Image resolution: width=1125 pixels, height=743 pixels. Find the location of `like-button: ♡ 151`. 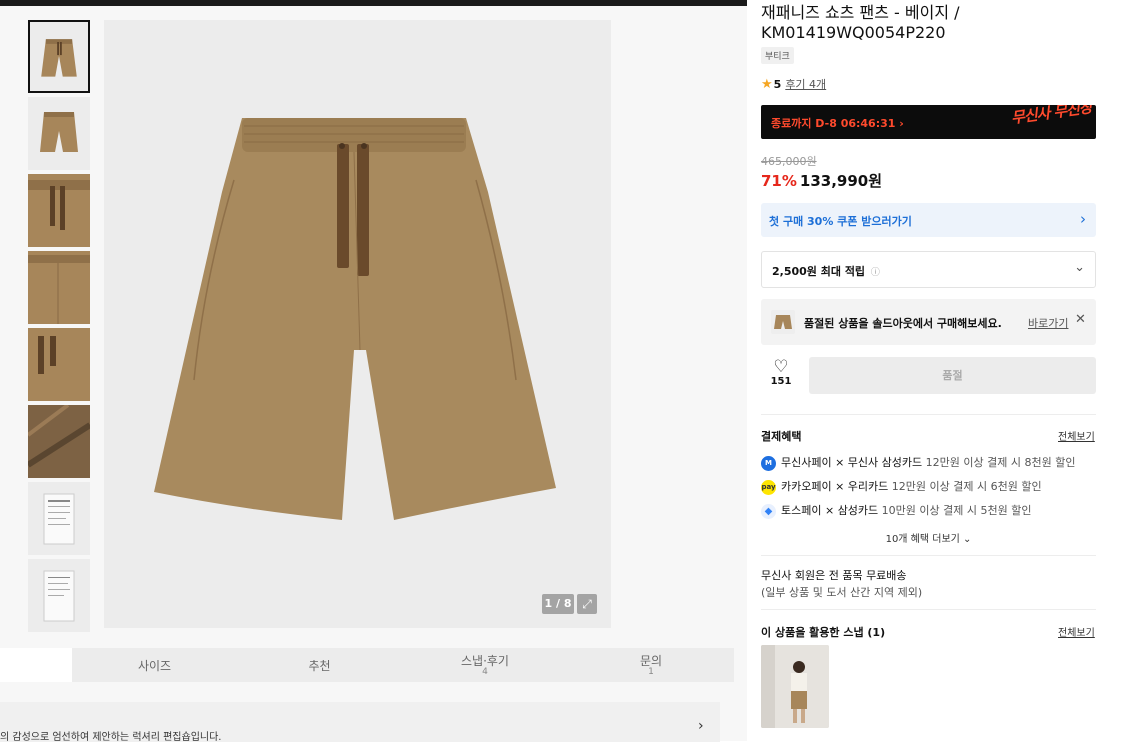

like-button: ♡ 151 is located at coordinates (781, 377).